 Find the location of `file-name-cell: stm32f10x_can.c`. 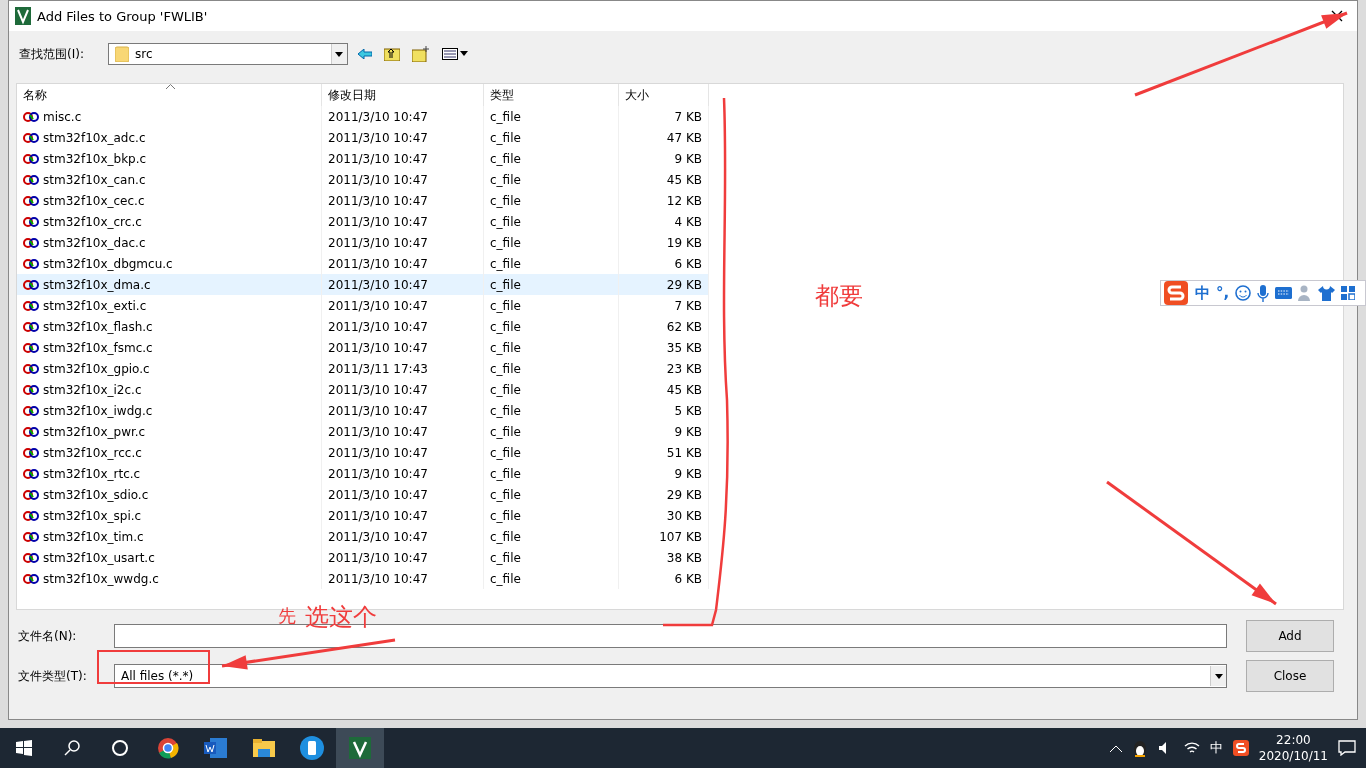

file-name-cell: stm32f10x_can.c is located at coordinates (169, 179).